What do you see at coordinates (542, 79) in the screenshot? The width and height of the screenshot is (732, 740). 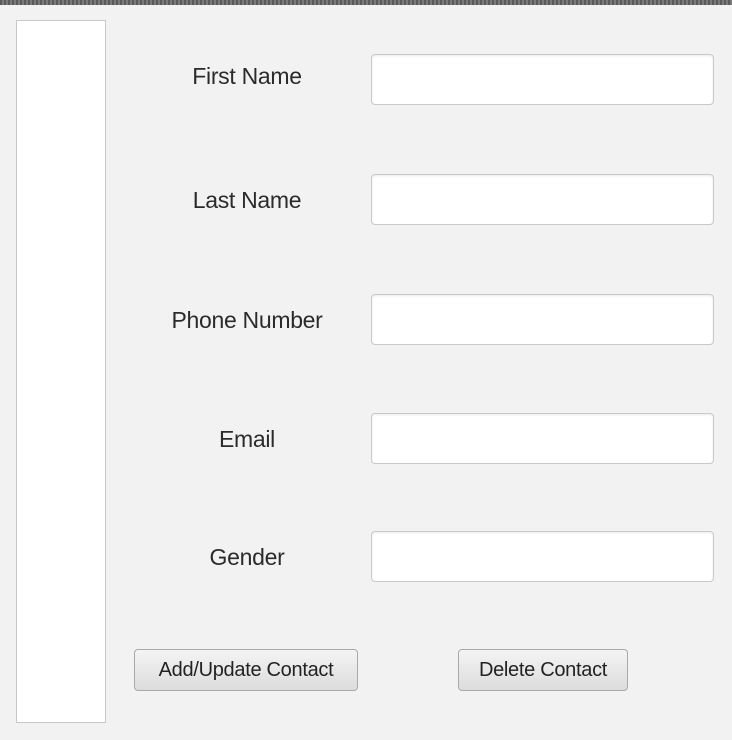 I see `first-name-input` at bounding box center [542, 79].